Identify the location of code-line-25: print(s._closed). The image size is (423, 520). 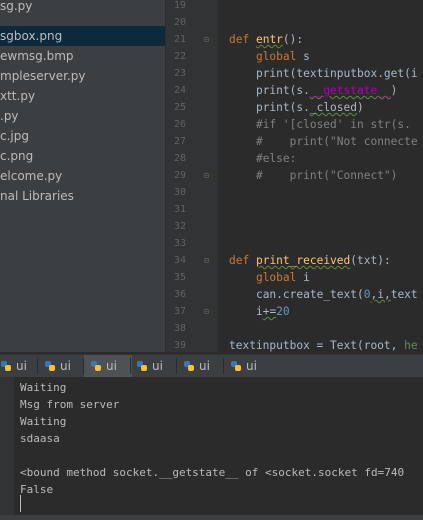
(296, 107).